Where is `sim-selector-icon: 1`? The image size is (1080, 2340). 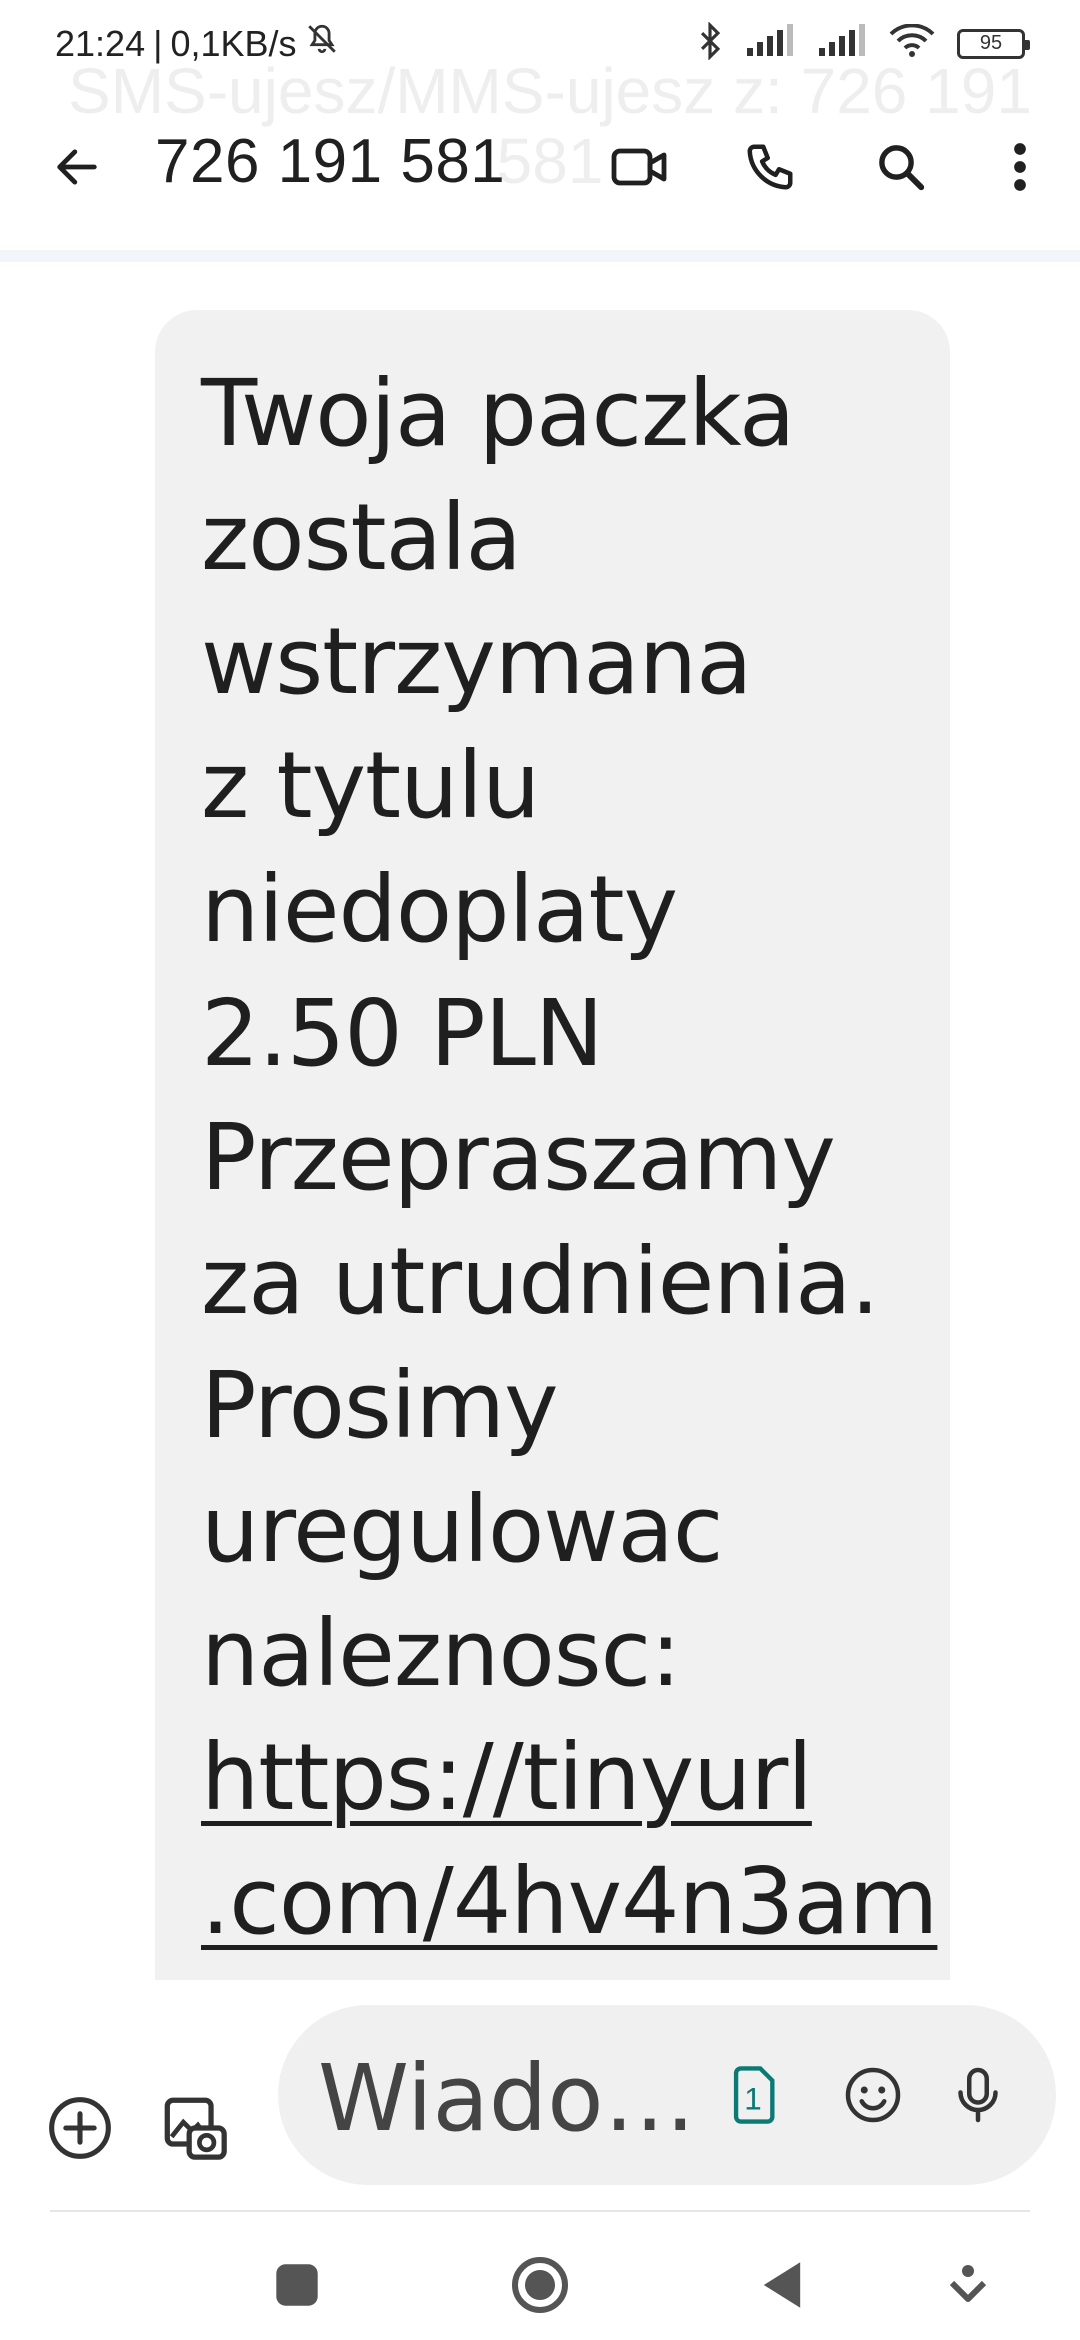
sim-selector-icon: 1 is located at coordinates (753, 2095).